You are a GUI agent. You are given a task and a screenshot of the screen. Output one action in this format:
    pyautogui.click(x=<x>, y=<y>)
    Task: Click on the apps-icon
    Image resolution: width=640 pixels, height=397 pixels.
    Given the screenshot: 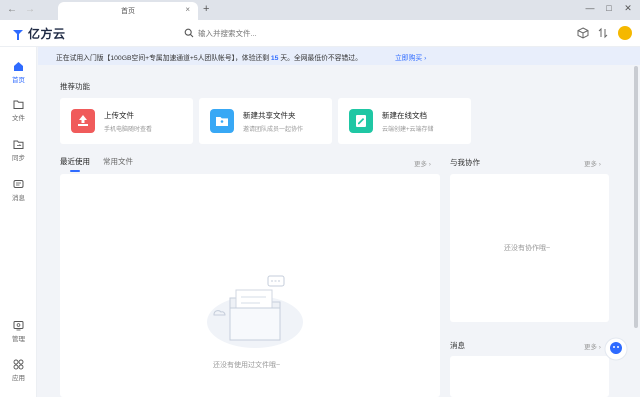 What is the action you would take?
    pyautogui.click(x=18, y=364)
    